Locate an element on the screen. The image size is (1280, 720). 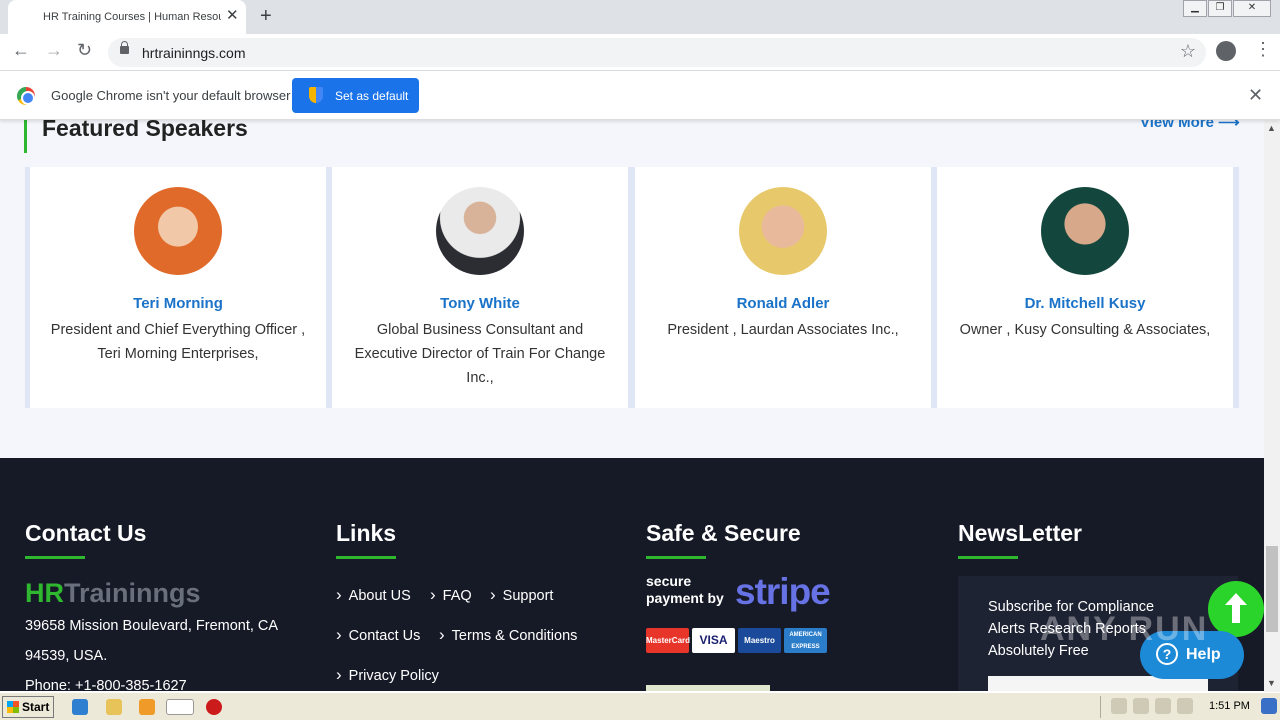
tab-title: HR Training Courses | Human Resources is located at coordinates (132, 17).